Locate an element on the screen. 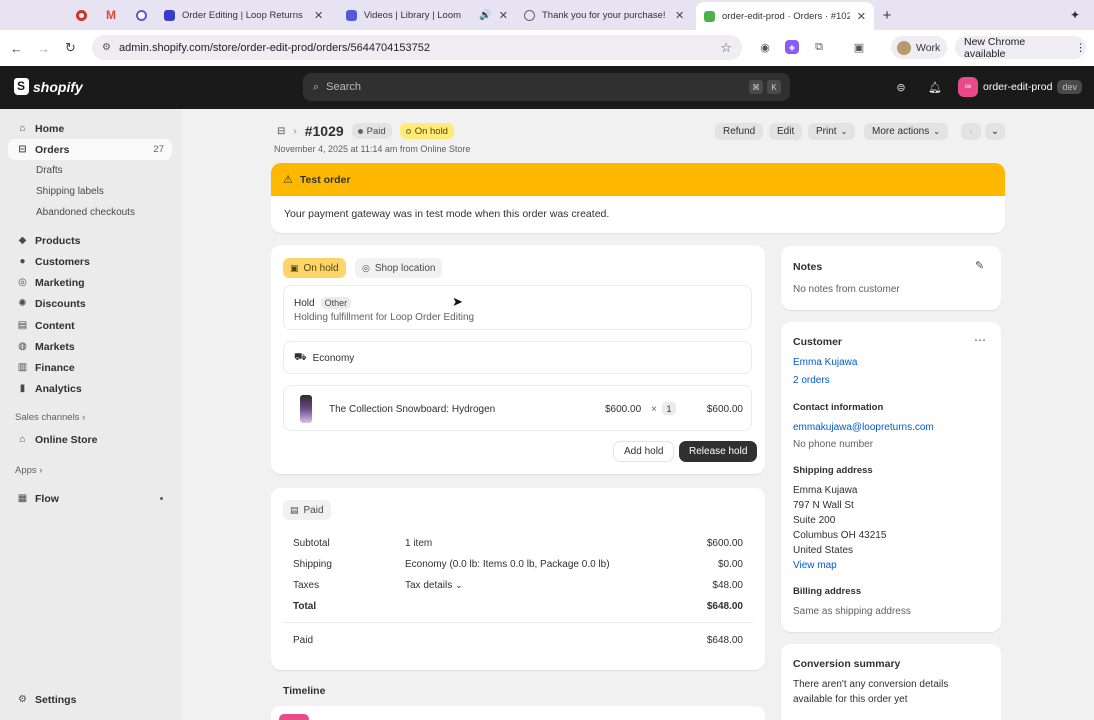  product-thumbnail is located at coordinates (306, 409).